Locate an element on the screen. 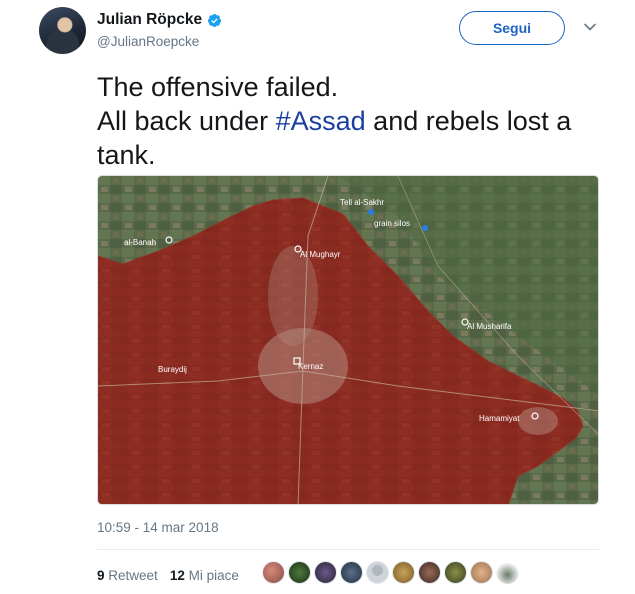  map-marker-buraydij: Buraydij is located at coordinates (172, 369).